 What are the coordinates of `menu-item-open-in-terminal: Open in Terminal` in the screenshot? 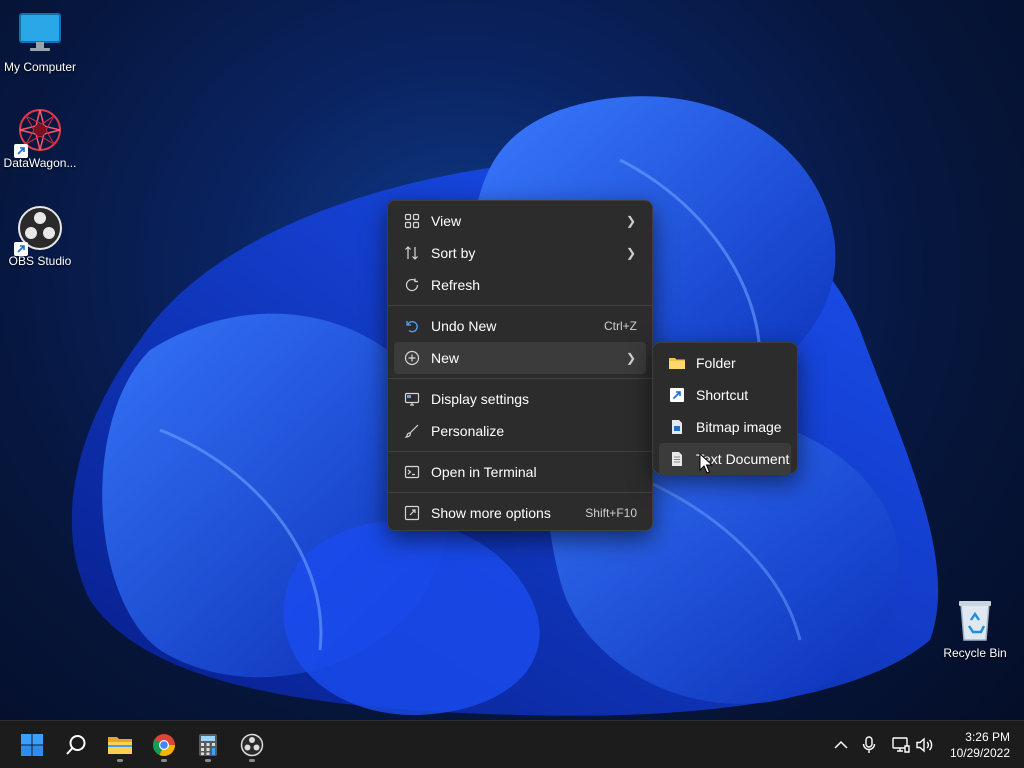 It's located at (520, 472).